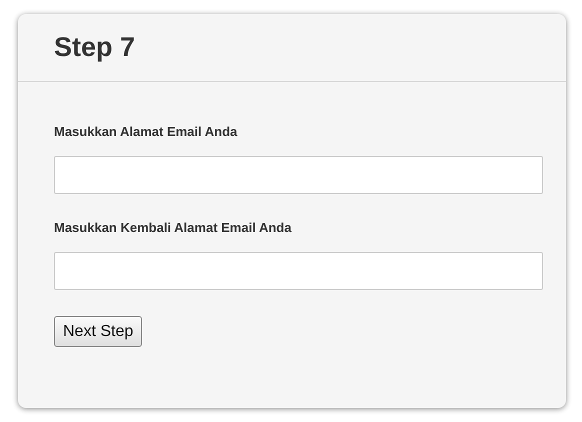 This screenshot has height=422, width=582. What do you see at coordinates (173, 227) in the screenshot?
I see `field-label: Masukkan Kembali Alamat Email Anda` at bounding box center [173, 227].